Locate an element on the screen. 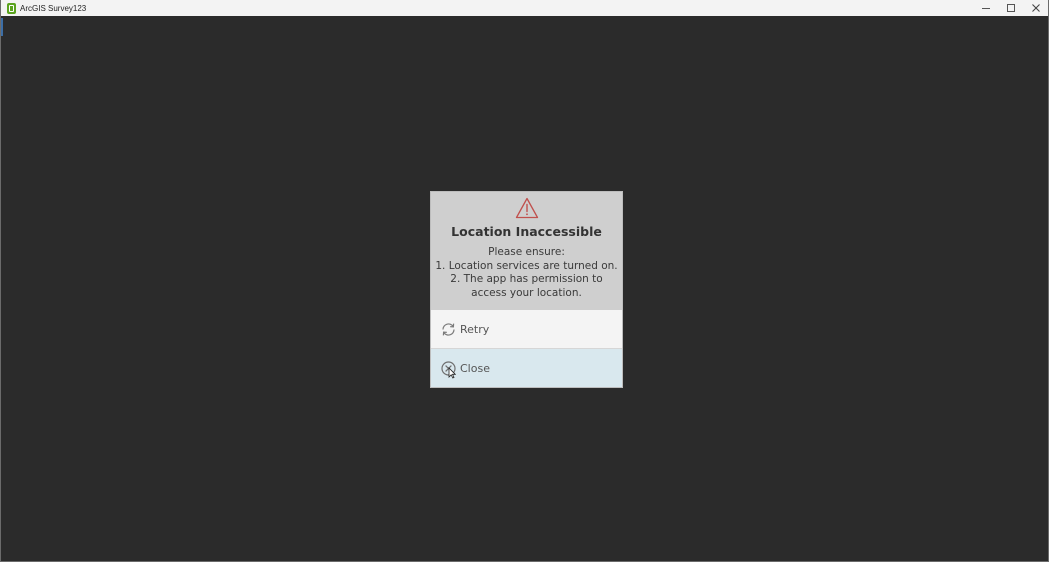  message-line: 2. The app has permission to is located at coordinates (526, 279).